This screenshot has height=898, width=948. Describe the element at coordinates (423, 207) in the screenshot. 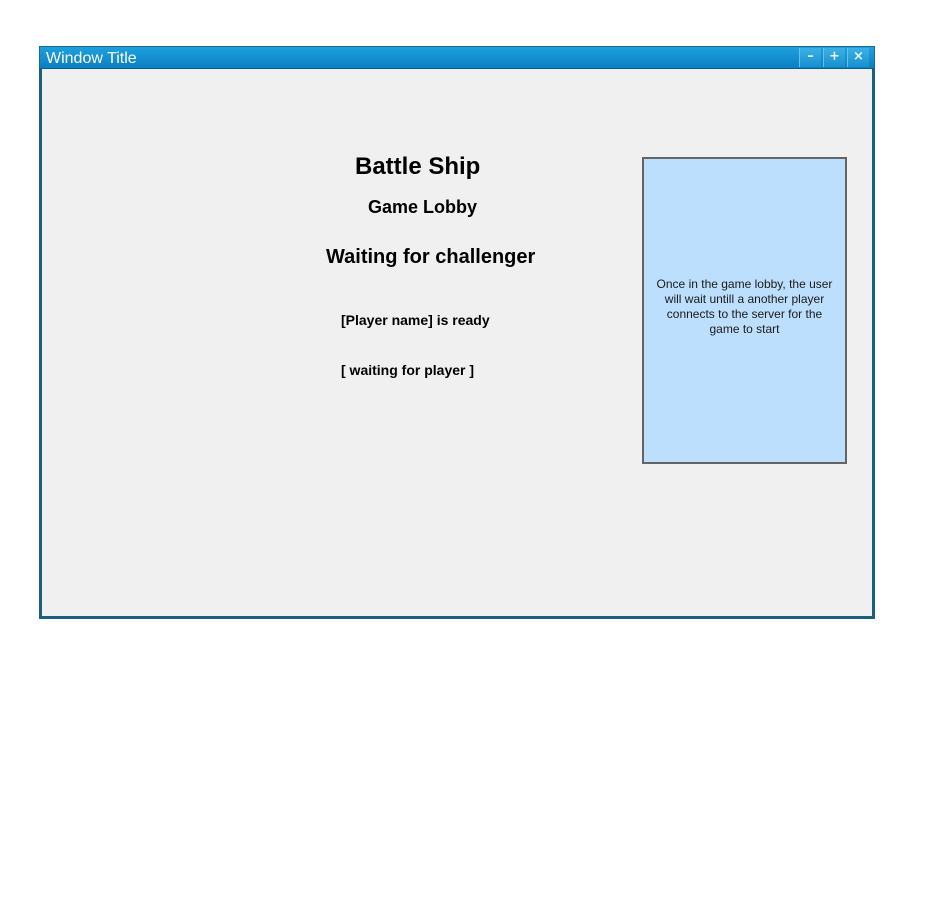

I see `lobby-subtitle: Game Lobby` at that location.